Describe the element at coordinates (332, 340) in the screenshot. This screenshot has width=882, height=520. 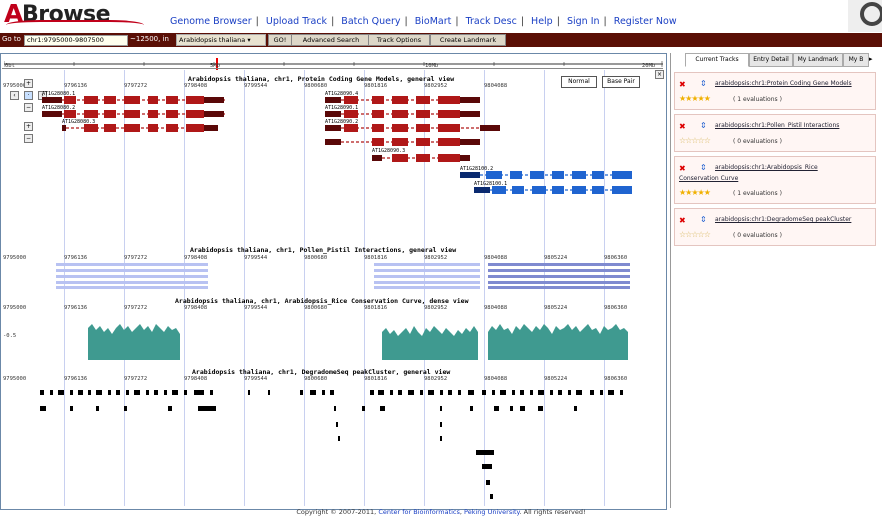
I see `conservation-curve-canvas` at that location.